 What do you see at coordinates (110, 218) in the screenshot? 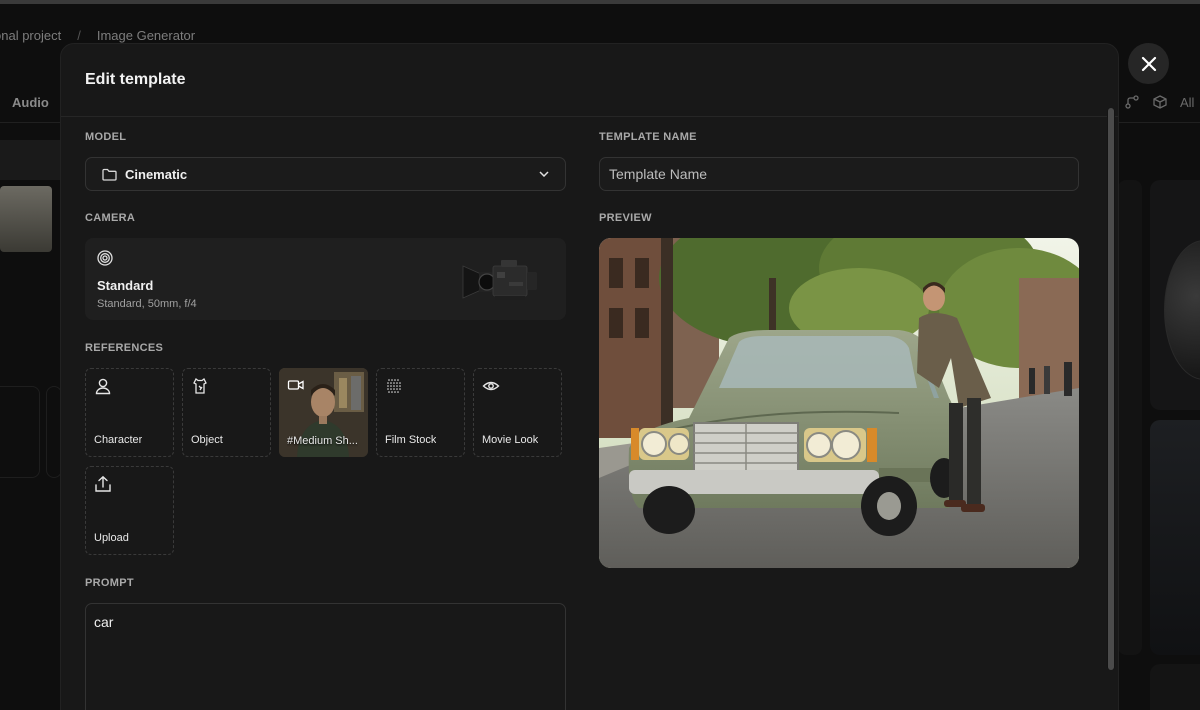
I see `camera-label: CAMERA` at bounding box center [110, 218].